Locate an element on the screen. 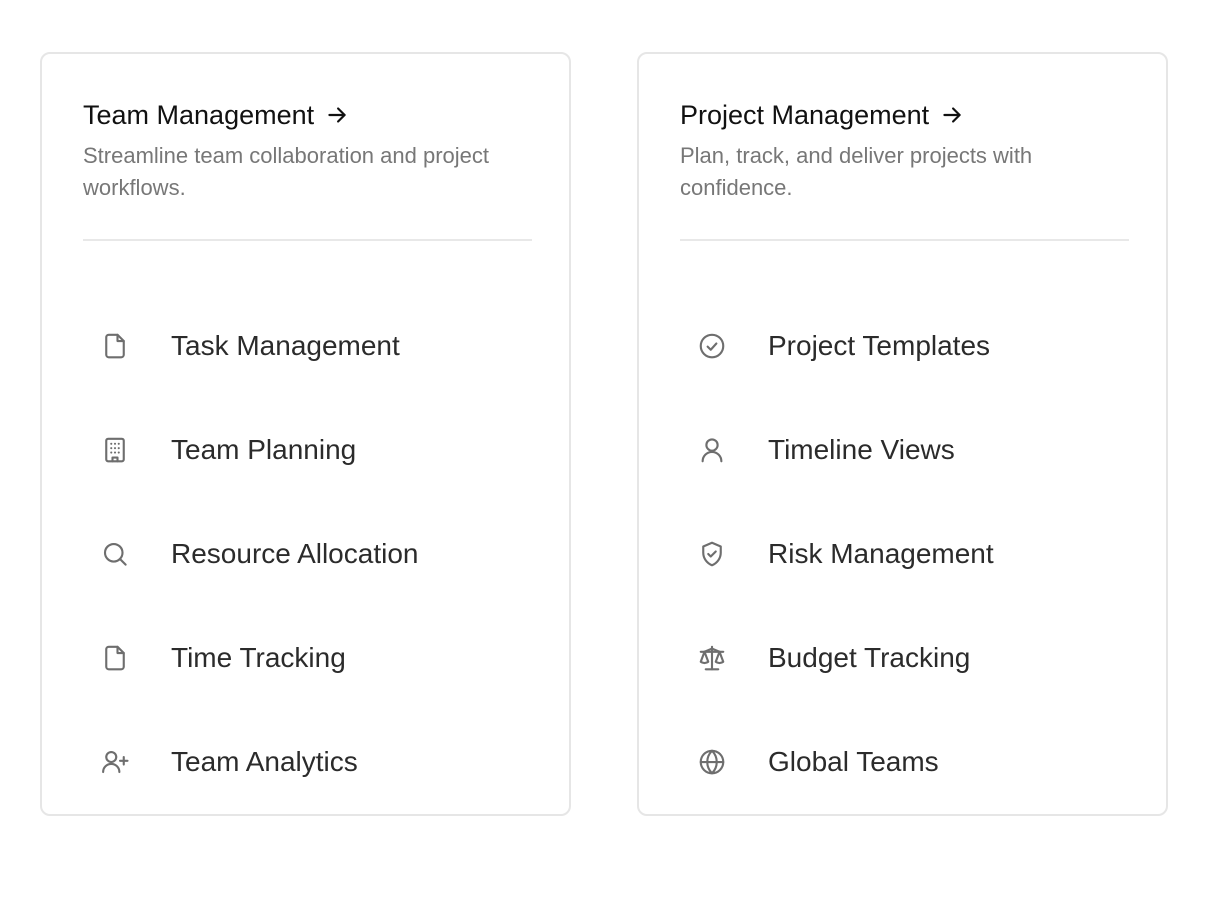 The height and width of the screenshot is (908, 1214). card-title: Project Management is located at coordinates (805, 115).